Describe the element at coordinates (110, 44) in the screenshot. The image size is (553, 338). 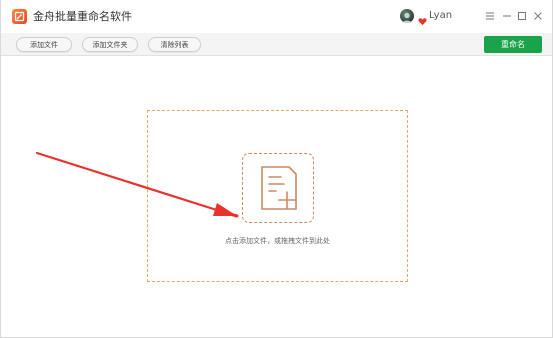
I see `add-folder-button: 添加文件夹` at that location.